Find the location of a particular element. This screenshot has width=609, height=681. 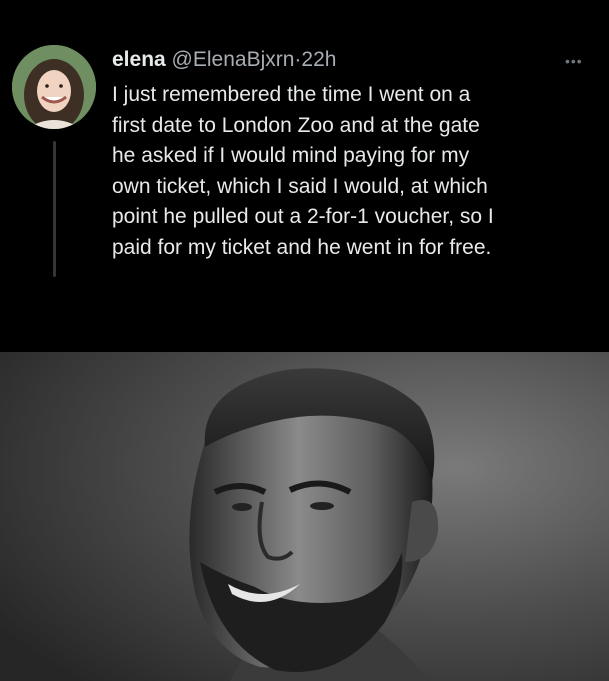

user-handle: @ElenaBjxrn is located at coordinates (233, 59).